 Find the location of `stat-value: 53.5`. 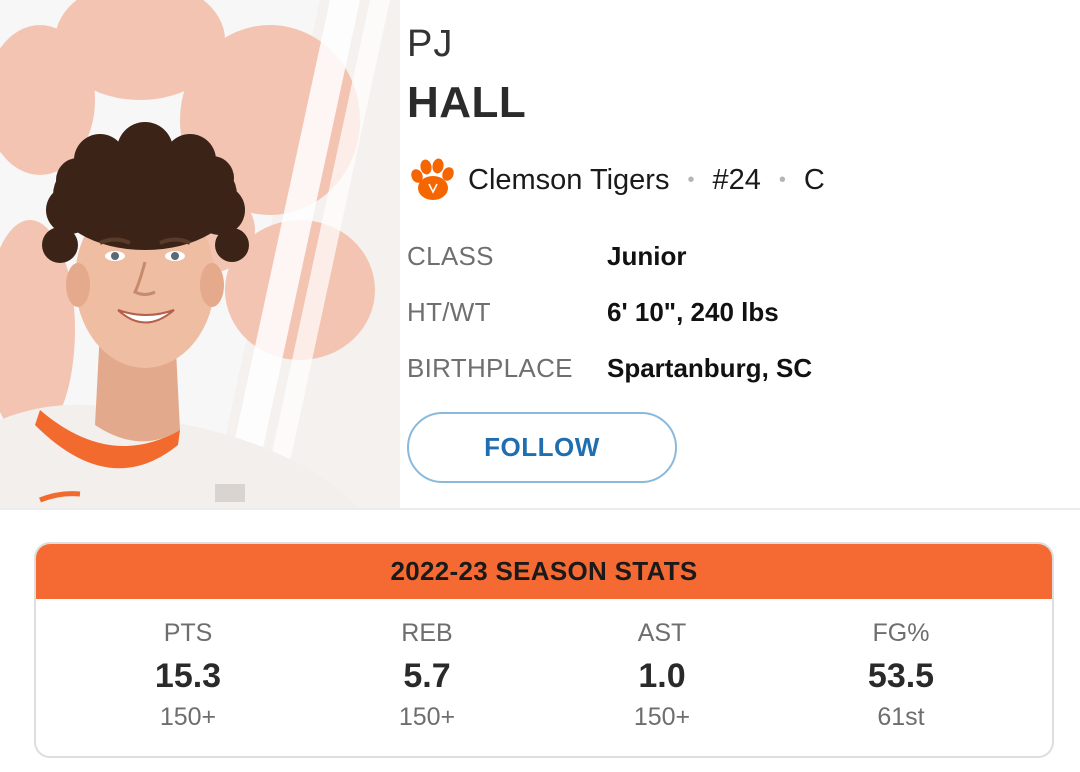

stat-value: 53.5 is located at coordinates (901, 676).